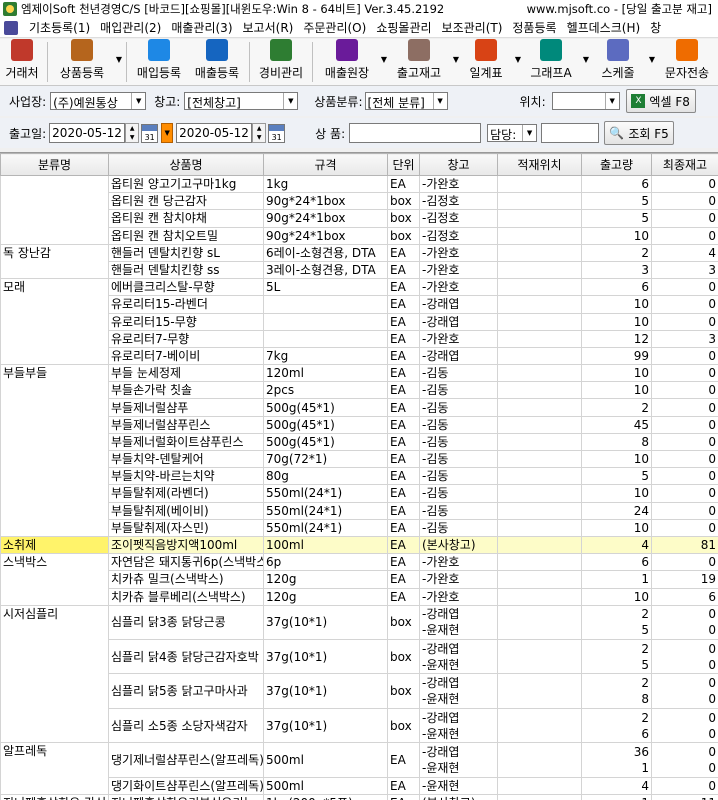  What do you see at coordinates (167, 133) in the screenshot?
I see `date-range-arrow-icon: ▼` at bounding box center [167, 133].